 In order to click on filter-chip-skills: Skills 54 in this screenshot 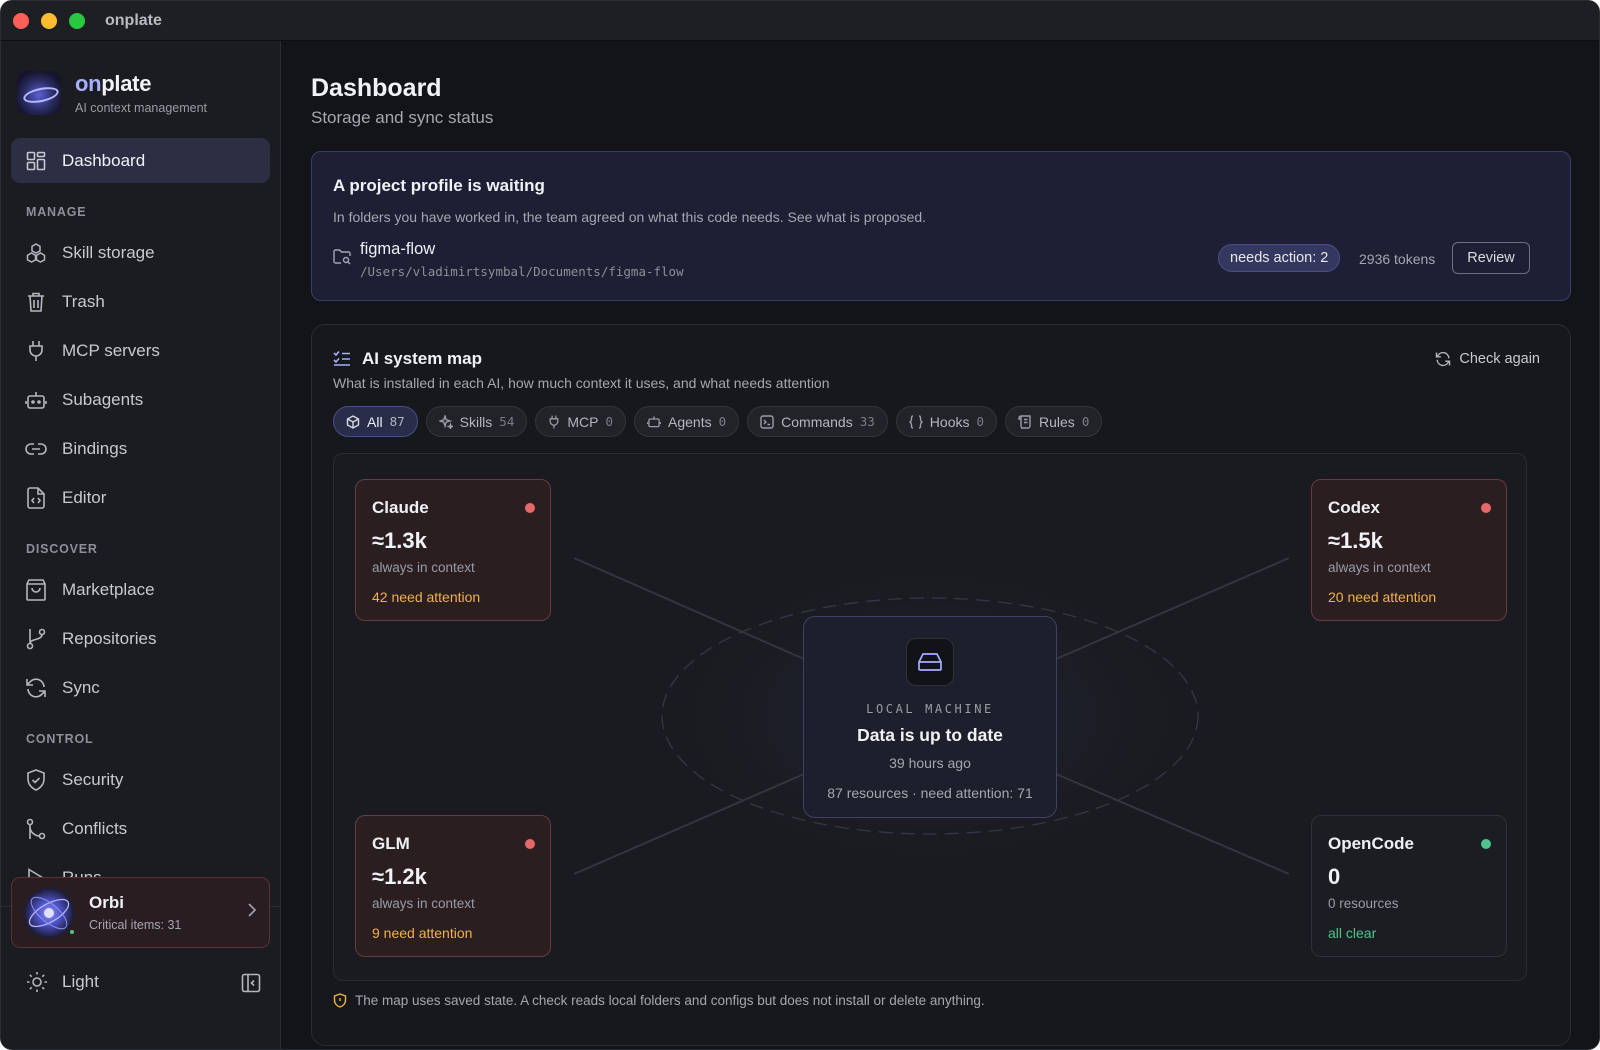, I will do `click(476, 421)`.